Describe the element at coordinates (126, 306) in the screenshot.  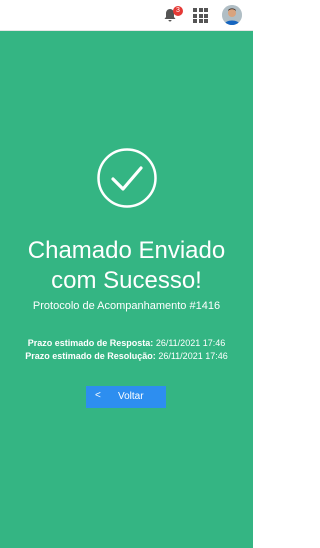
I see `protocol-number: Protocolo de Acompanhamento #1416` at that location.